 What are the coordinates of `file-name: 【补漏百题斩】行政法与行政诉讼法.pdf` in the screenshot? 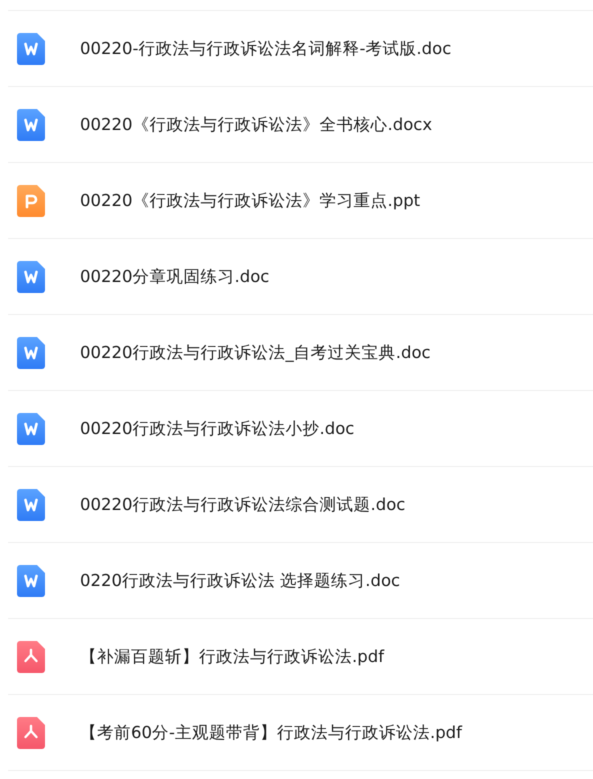 It's located at (232, 657).